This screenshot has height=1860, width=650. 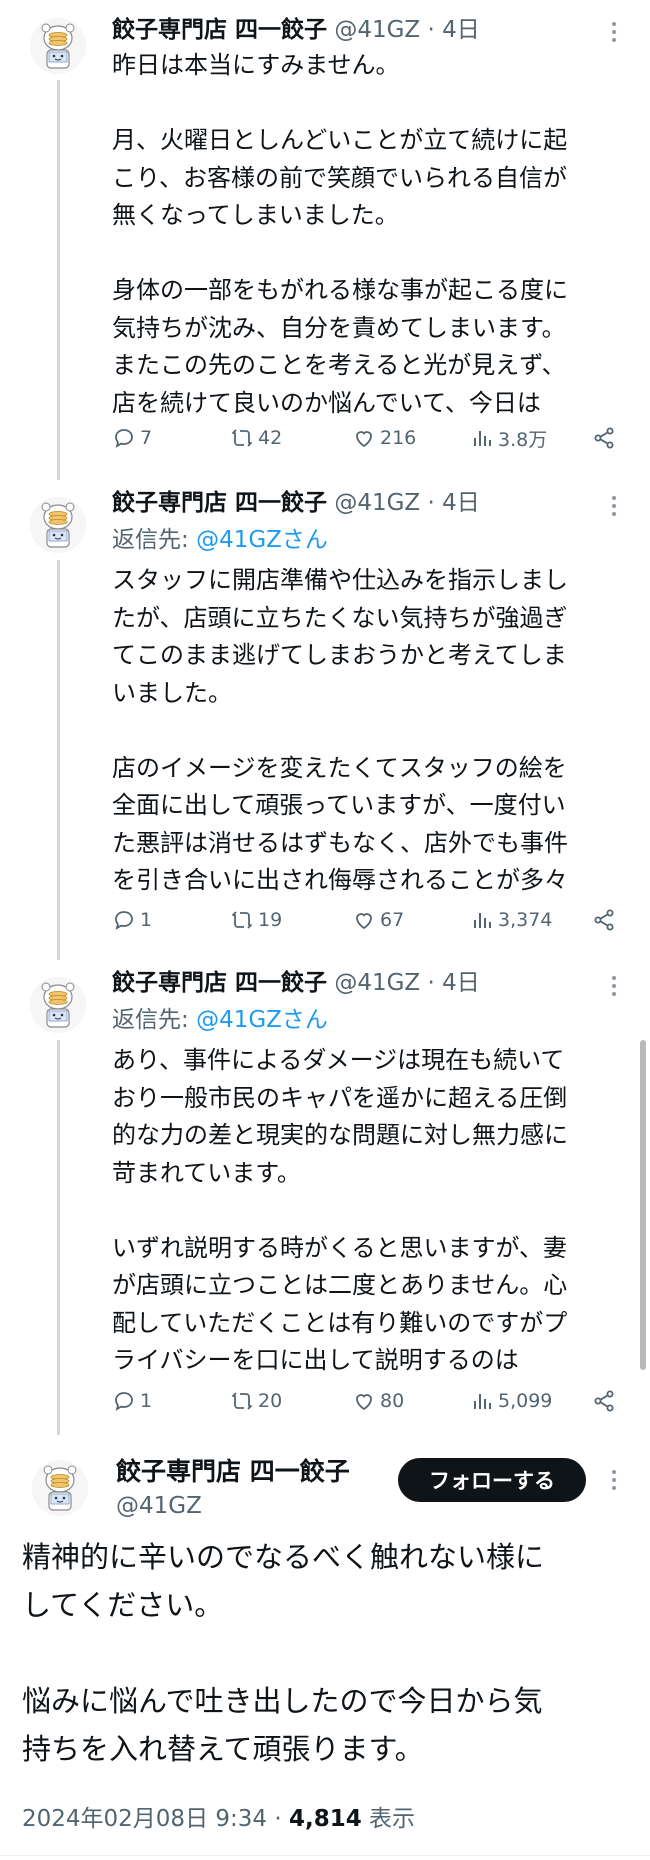 What do you see at coordinates (378, 920) in the screenshot?
I see `like-button: 67` at bounding box center [378, 920].